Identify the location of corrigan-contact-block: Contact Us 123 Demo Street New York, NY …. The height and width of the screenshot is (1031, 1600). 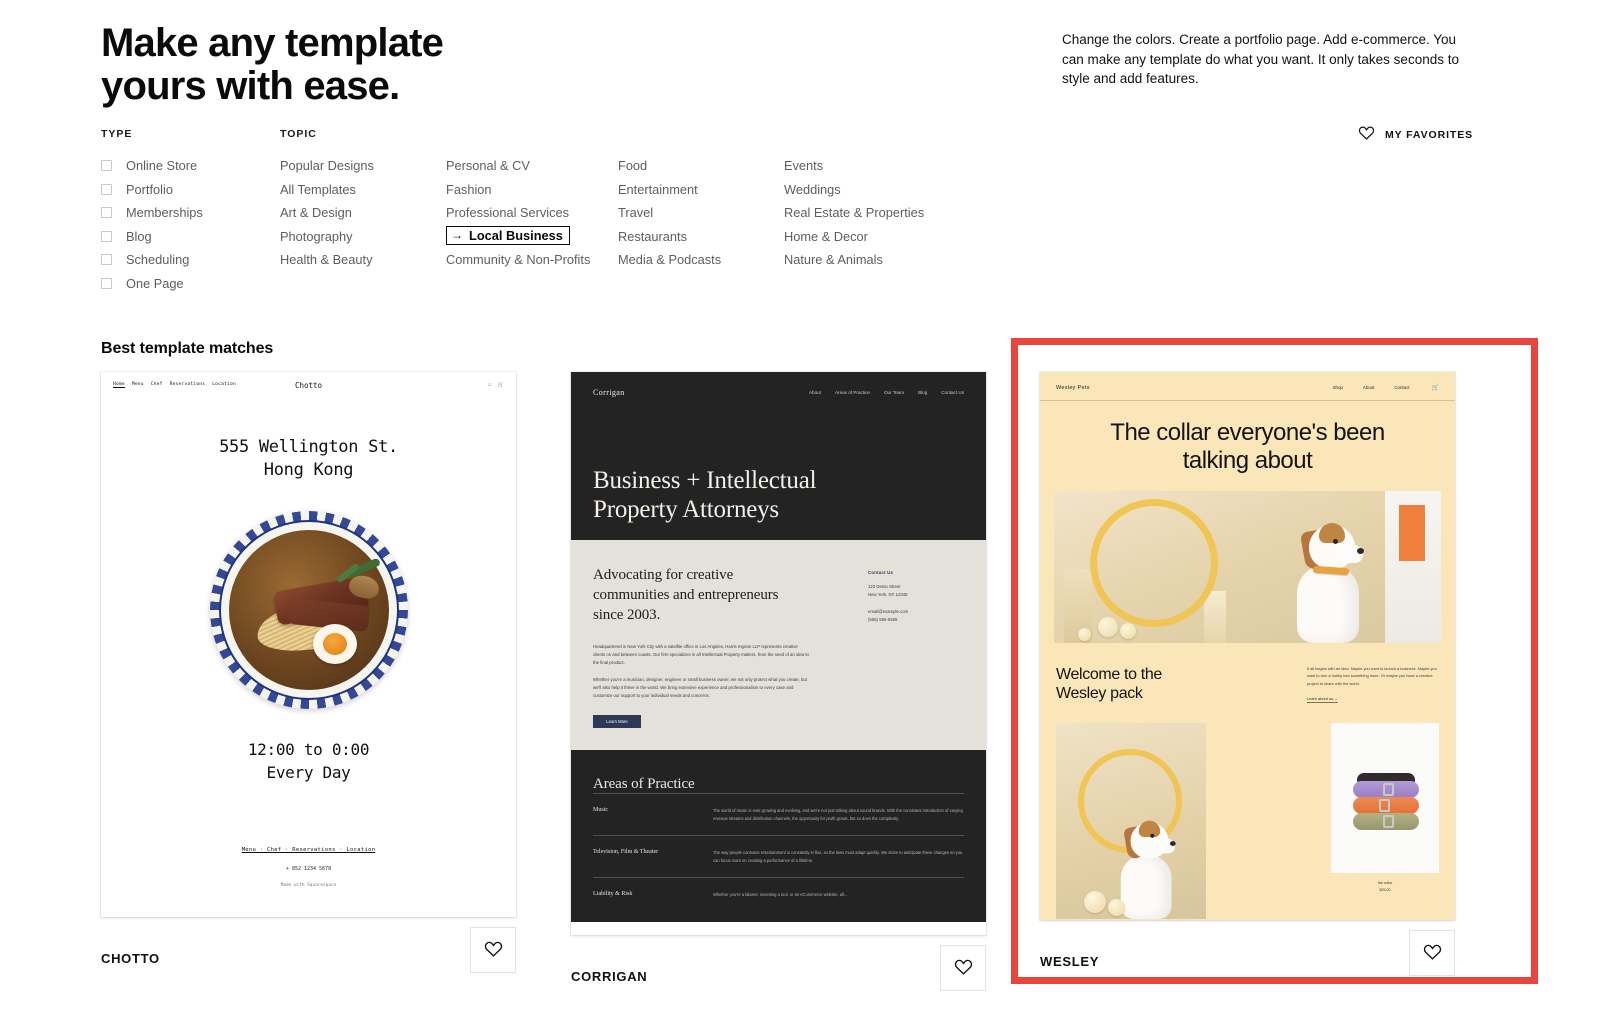
(916, 597).